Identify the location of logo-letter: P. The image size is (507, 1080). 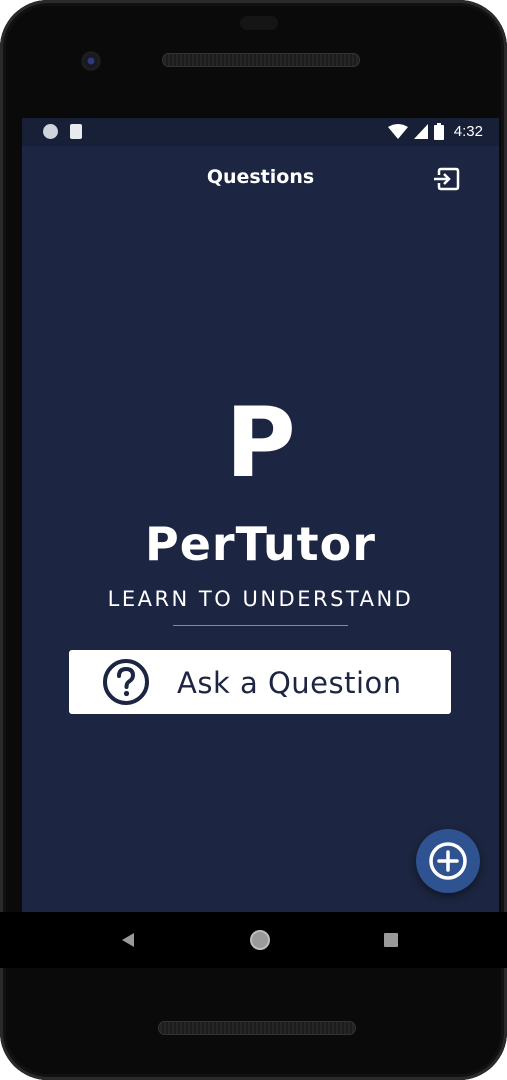
(260, 443).